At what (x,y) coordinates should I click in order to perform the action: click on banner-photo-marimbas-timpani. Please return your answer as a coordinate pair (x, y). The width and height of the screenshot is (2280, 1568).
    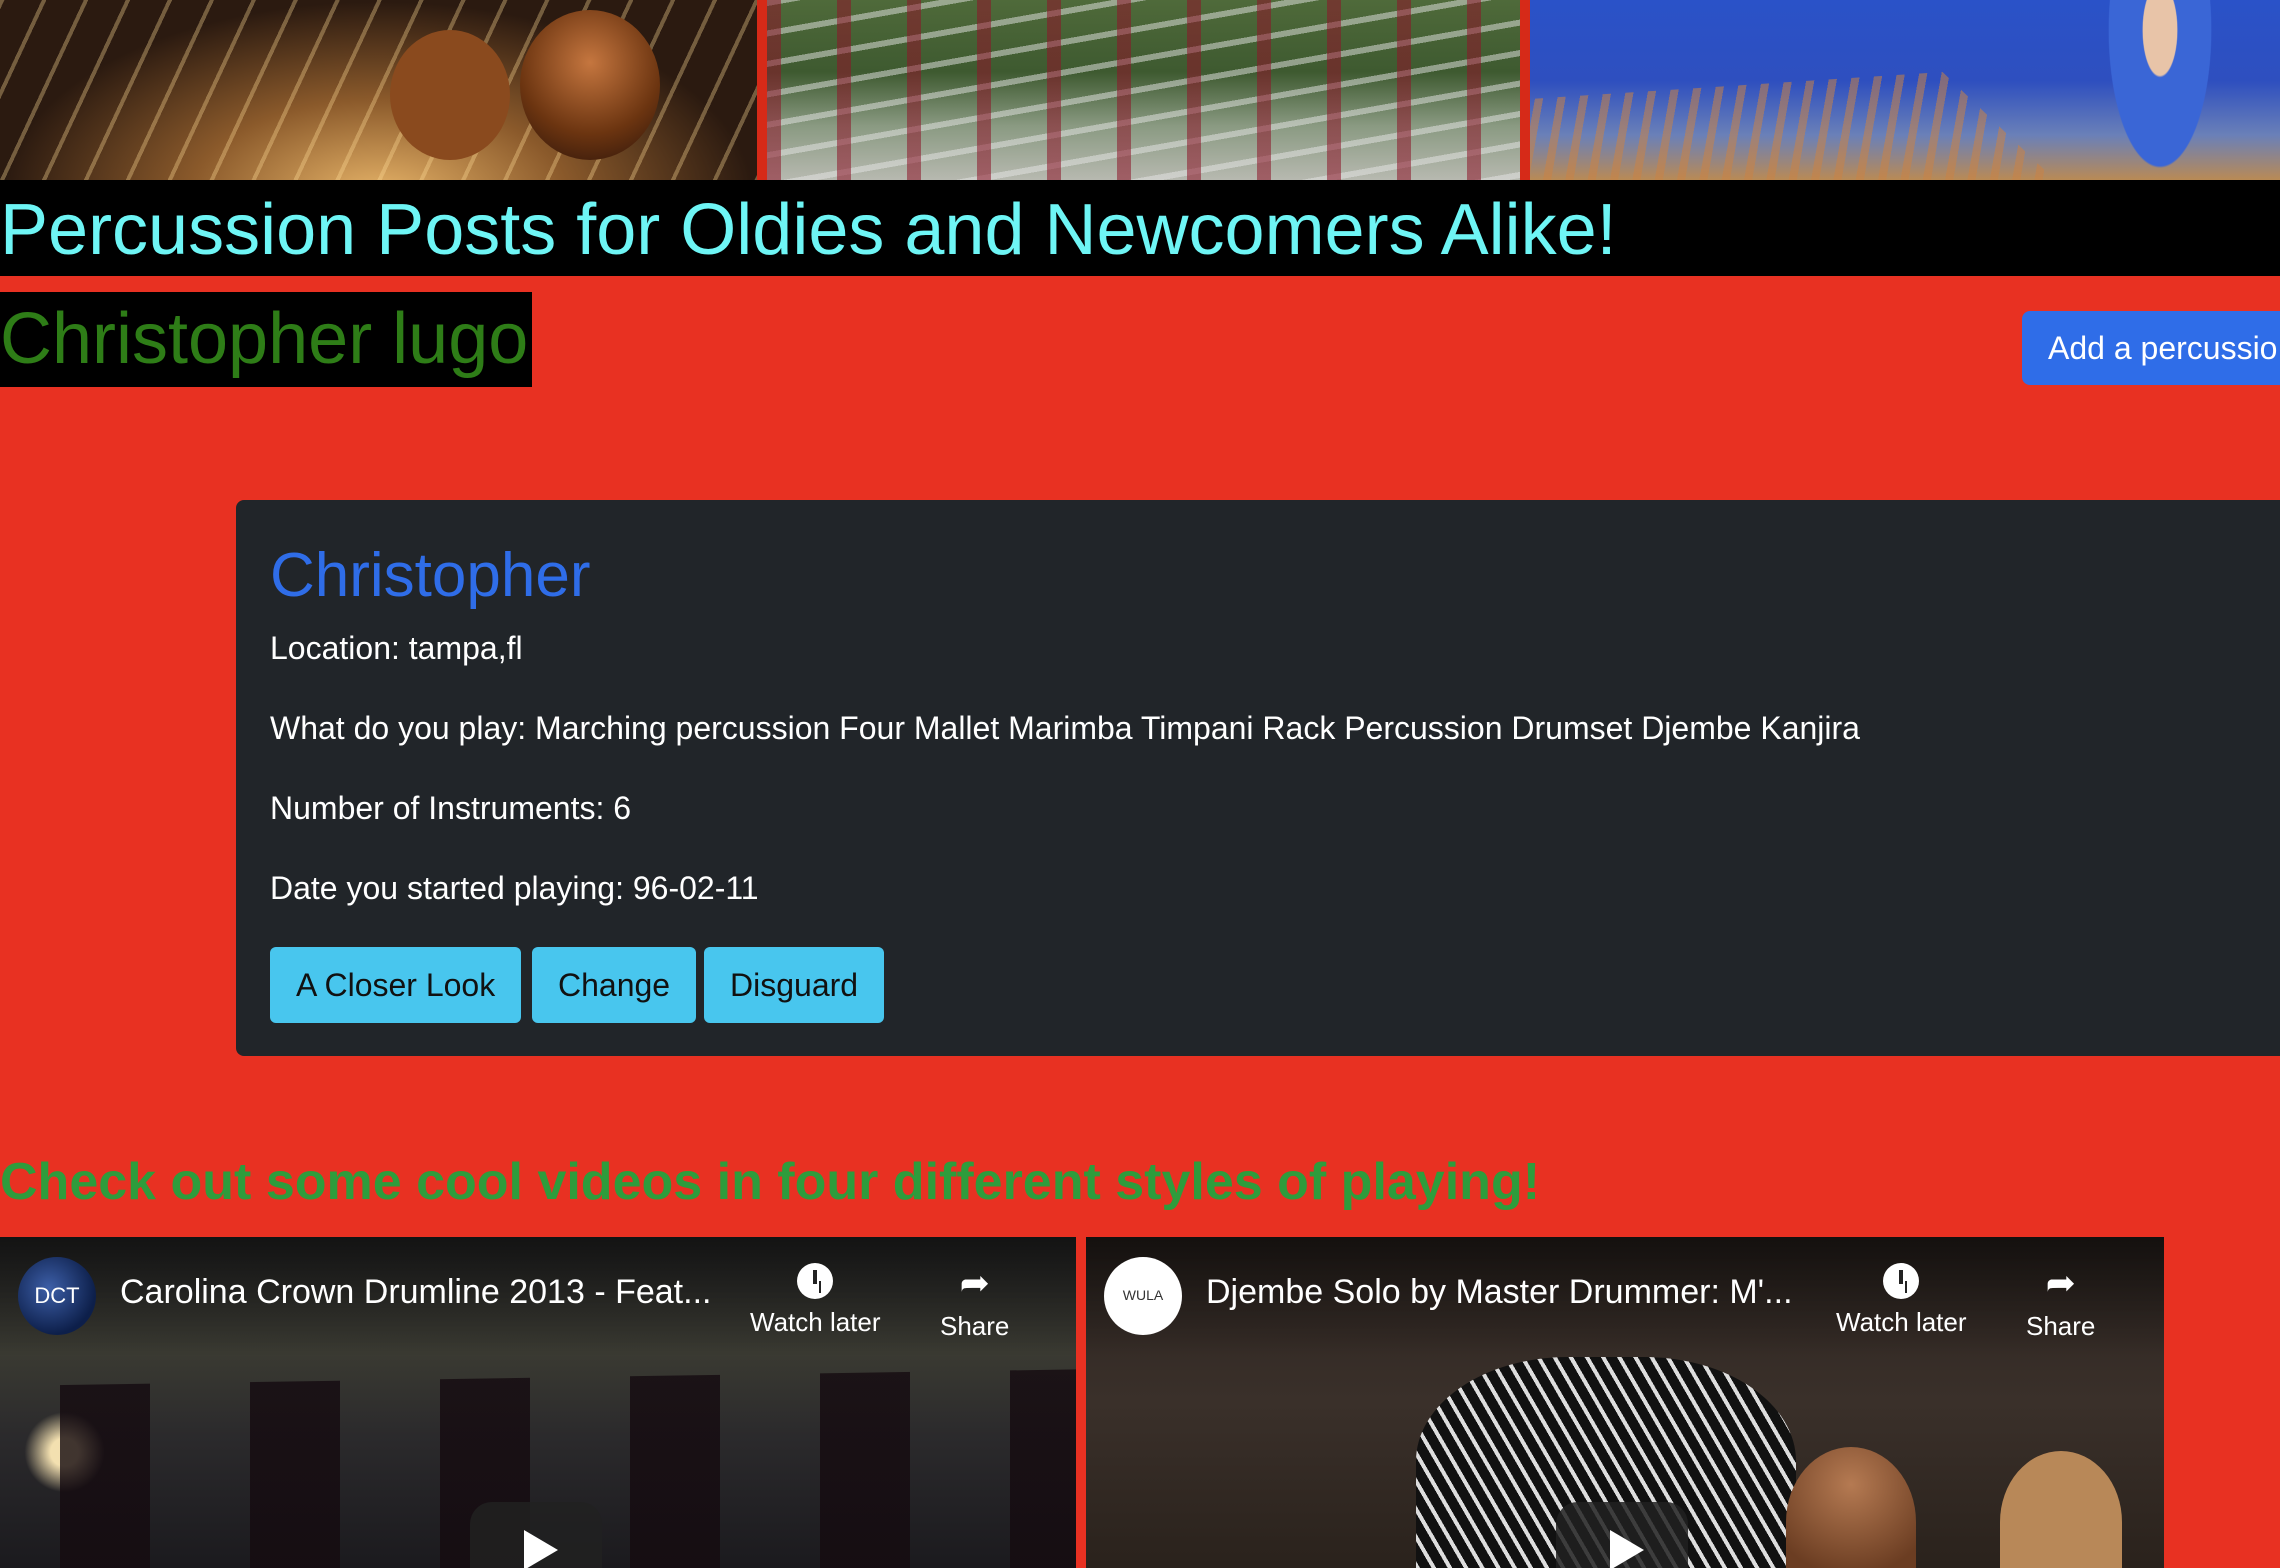
    Looking at the image, I should click on (378, 90).